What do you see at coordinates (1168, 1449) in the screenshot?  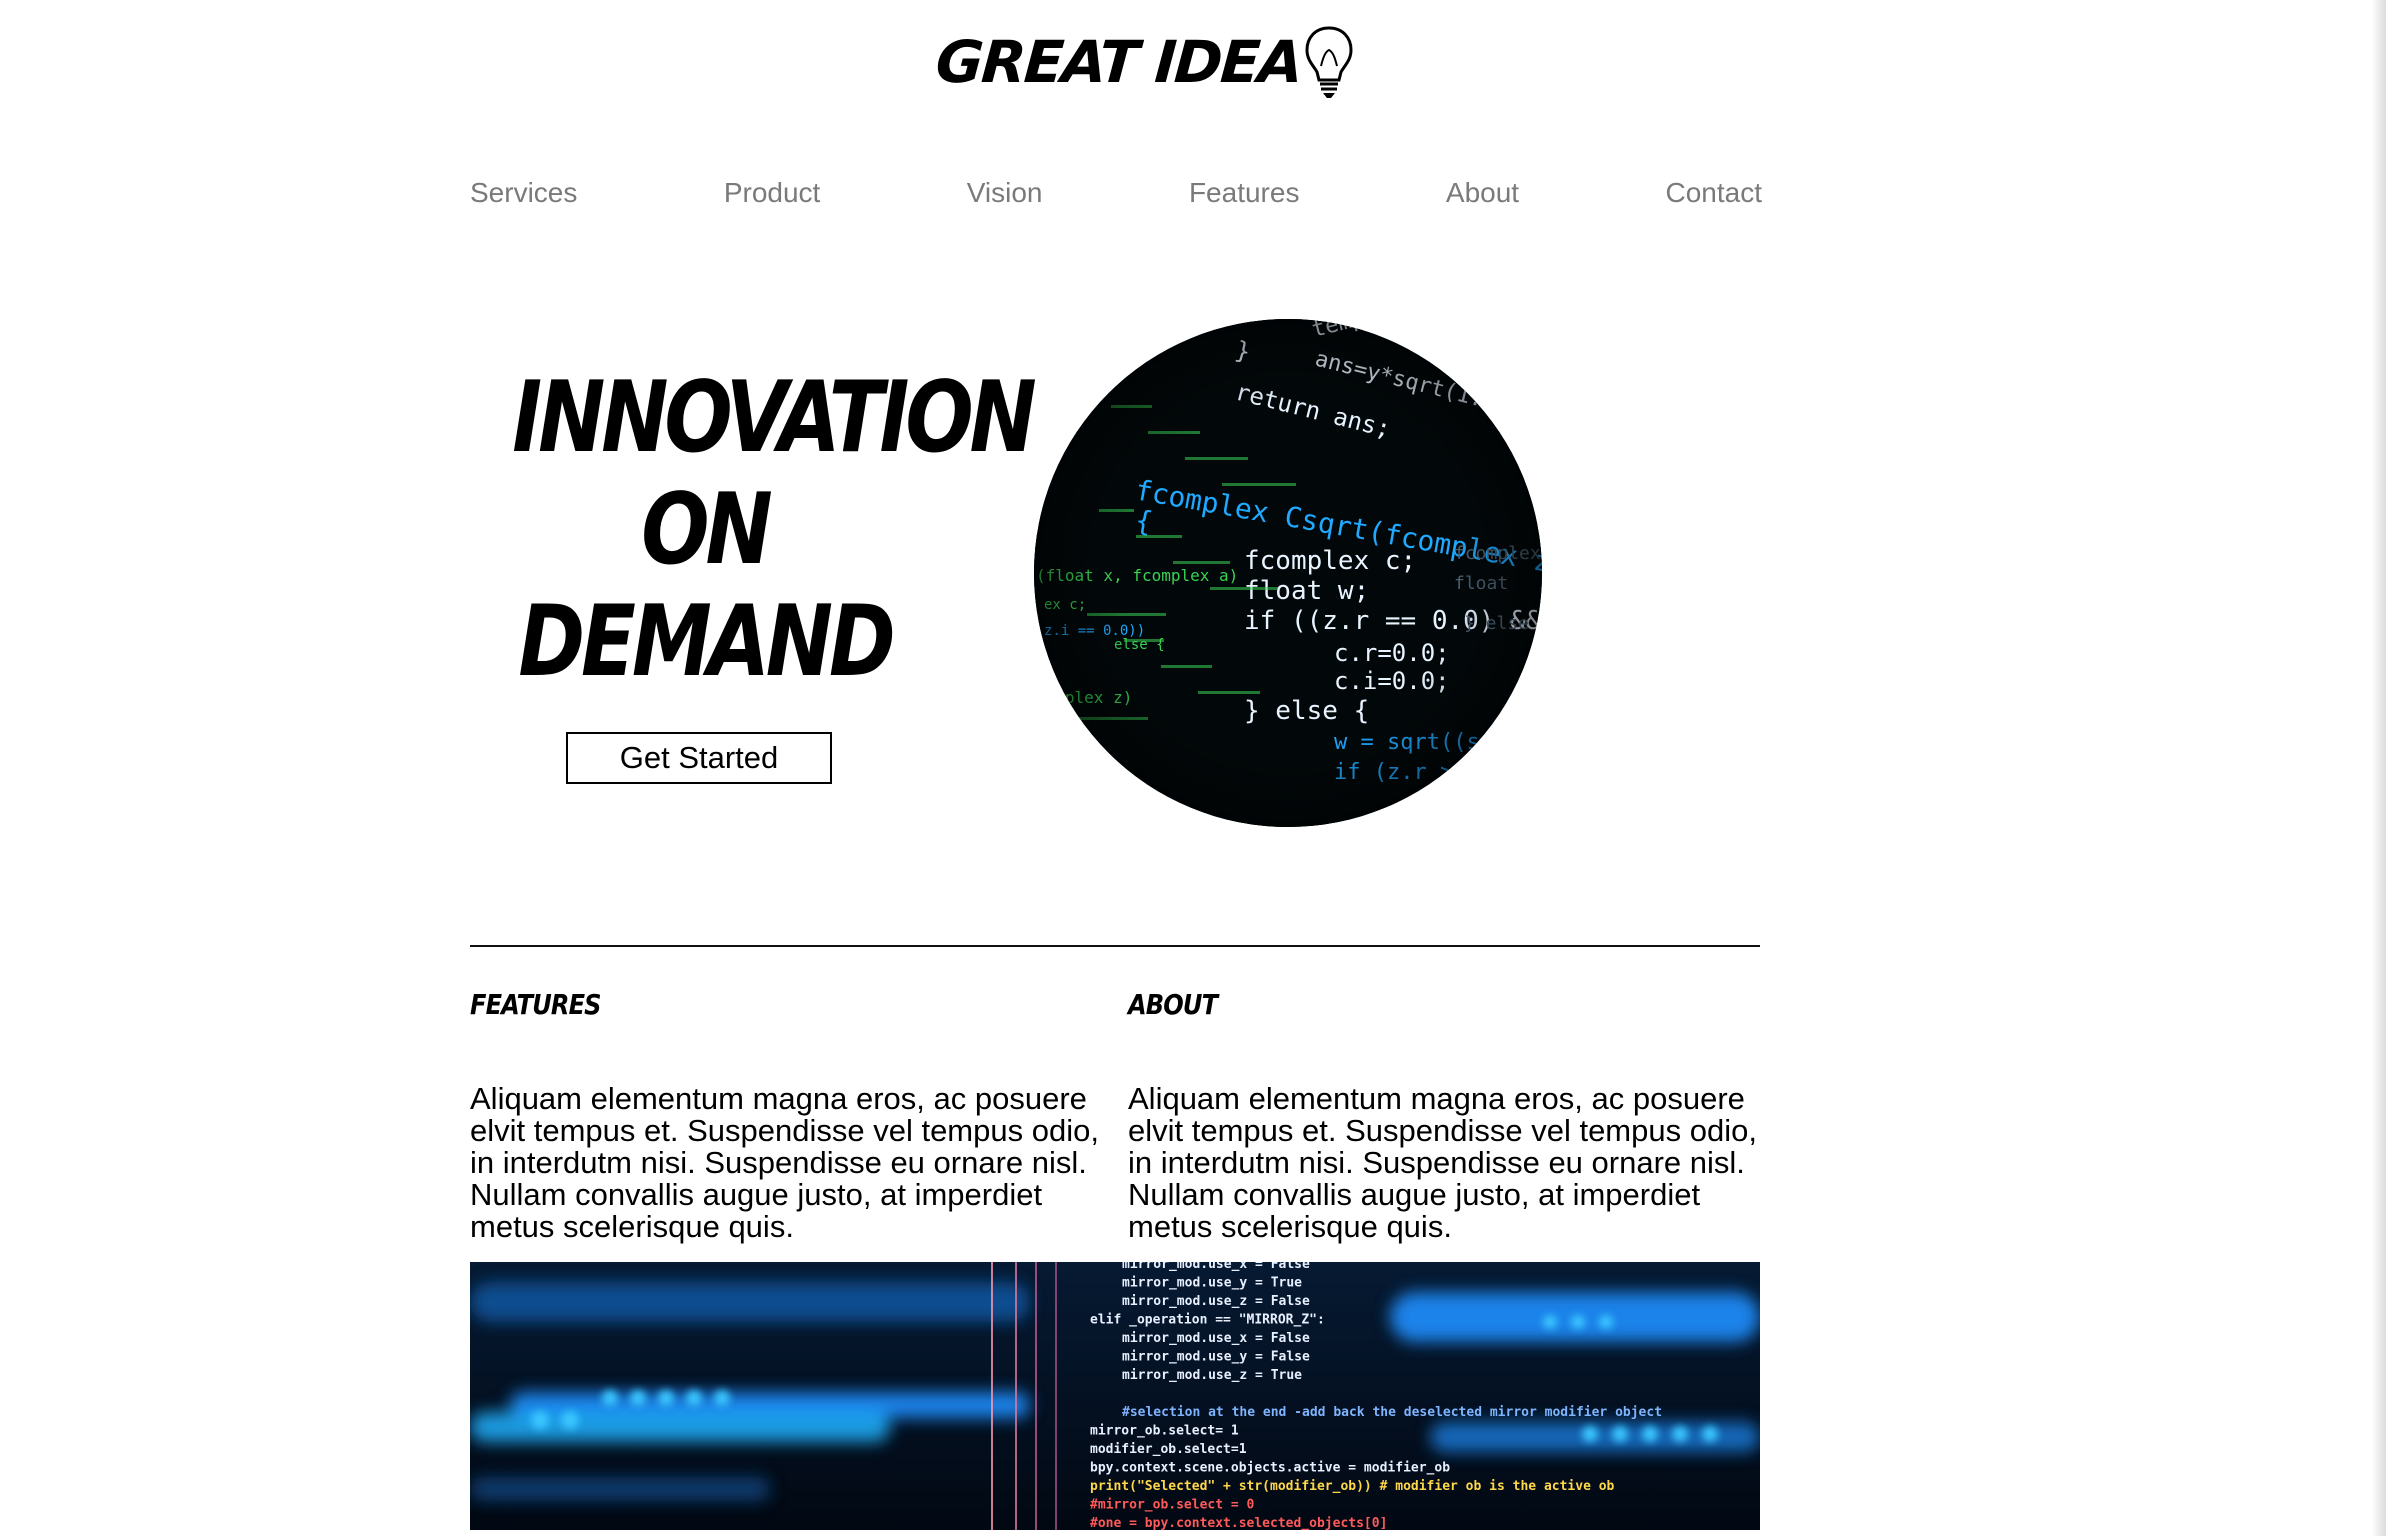 I see `banner-code-line: modifier_ob.select=1` at bounding box center [1168, 1449].